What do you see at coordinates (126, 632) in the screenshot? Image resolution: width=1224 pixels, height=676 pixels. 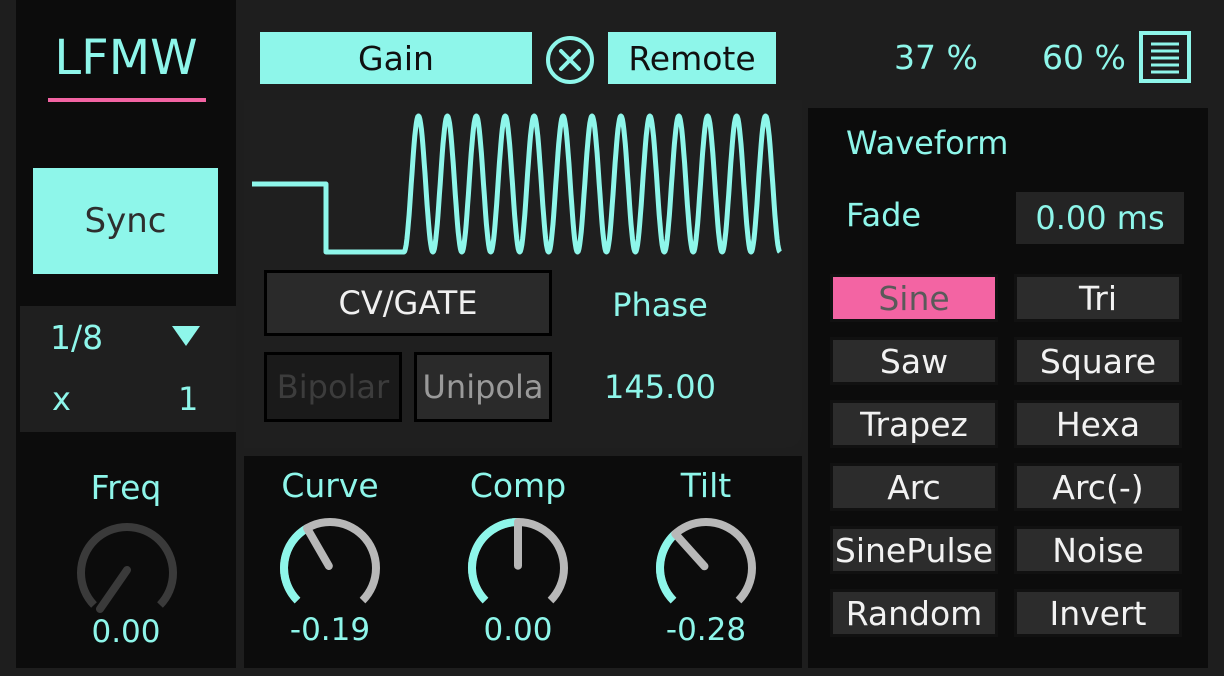 I see `freq-value: 0.00` at bounding box center [126, 632].